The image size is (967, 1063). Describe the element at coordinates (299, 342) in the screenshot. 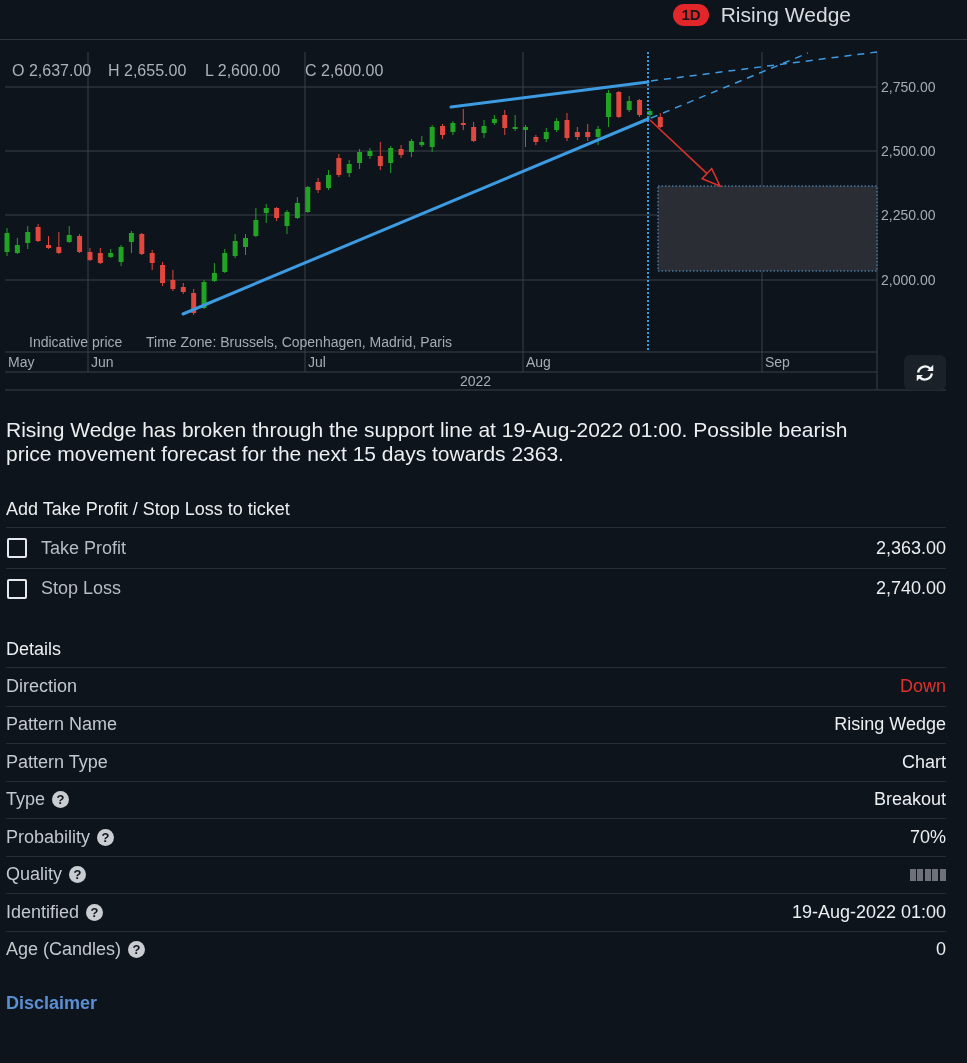

I see `chart-note: Time Zone: Brussels, Copenhagen, Madrid, Paris` at that location.